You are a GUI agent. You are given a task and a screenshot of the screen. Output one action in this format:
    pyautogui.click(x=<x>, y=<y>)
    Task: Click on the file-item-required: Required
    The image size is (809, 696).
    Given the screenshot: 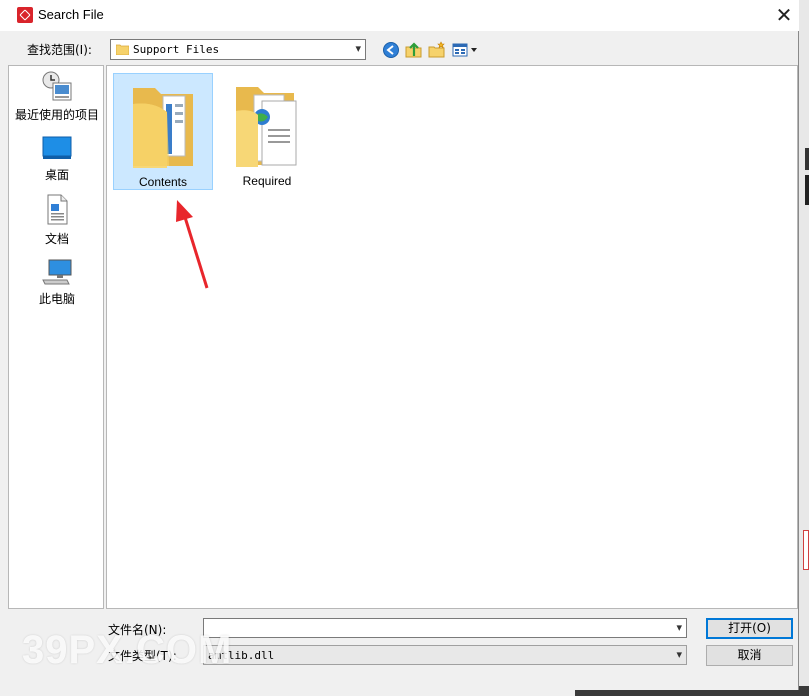 What is the action you would take?
    pyautogui.click(x=267, y=131)
    